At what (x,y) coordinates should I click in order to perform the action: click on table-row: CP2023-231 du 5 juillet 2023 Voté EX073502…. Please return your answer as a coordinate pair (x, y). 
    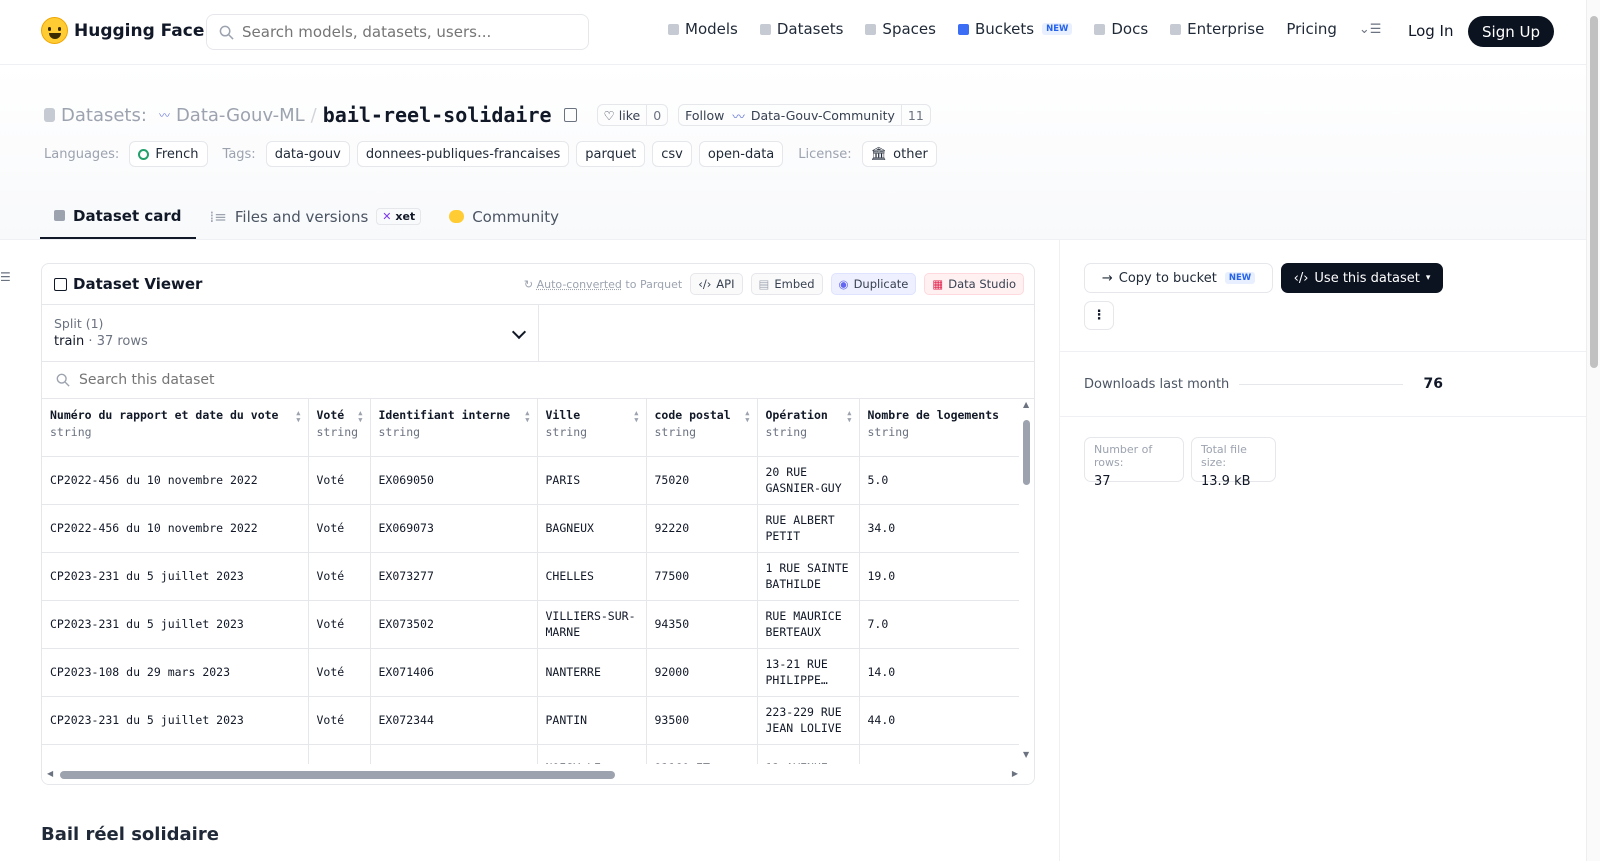
    Looking at the image, I should click on (530, 624).